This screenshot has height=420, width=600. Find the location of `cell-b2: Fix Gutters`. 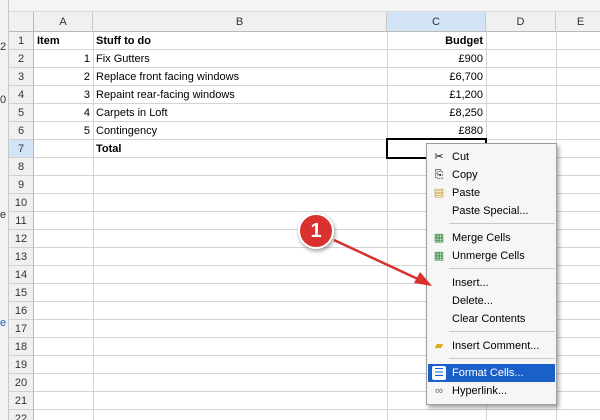

cell-b2: Fix Gutters is located at coordinates (240, 59).